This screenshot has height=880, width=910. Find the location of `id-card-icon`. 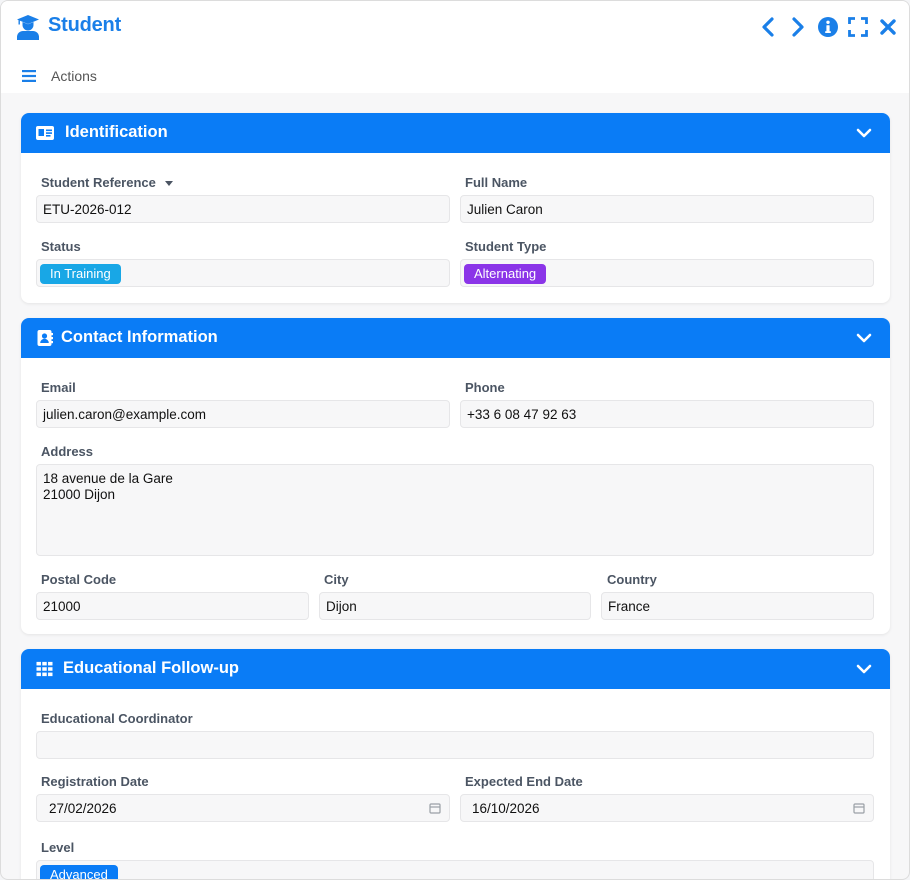

id-card-icon is located at coordinates (45, 133).